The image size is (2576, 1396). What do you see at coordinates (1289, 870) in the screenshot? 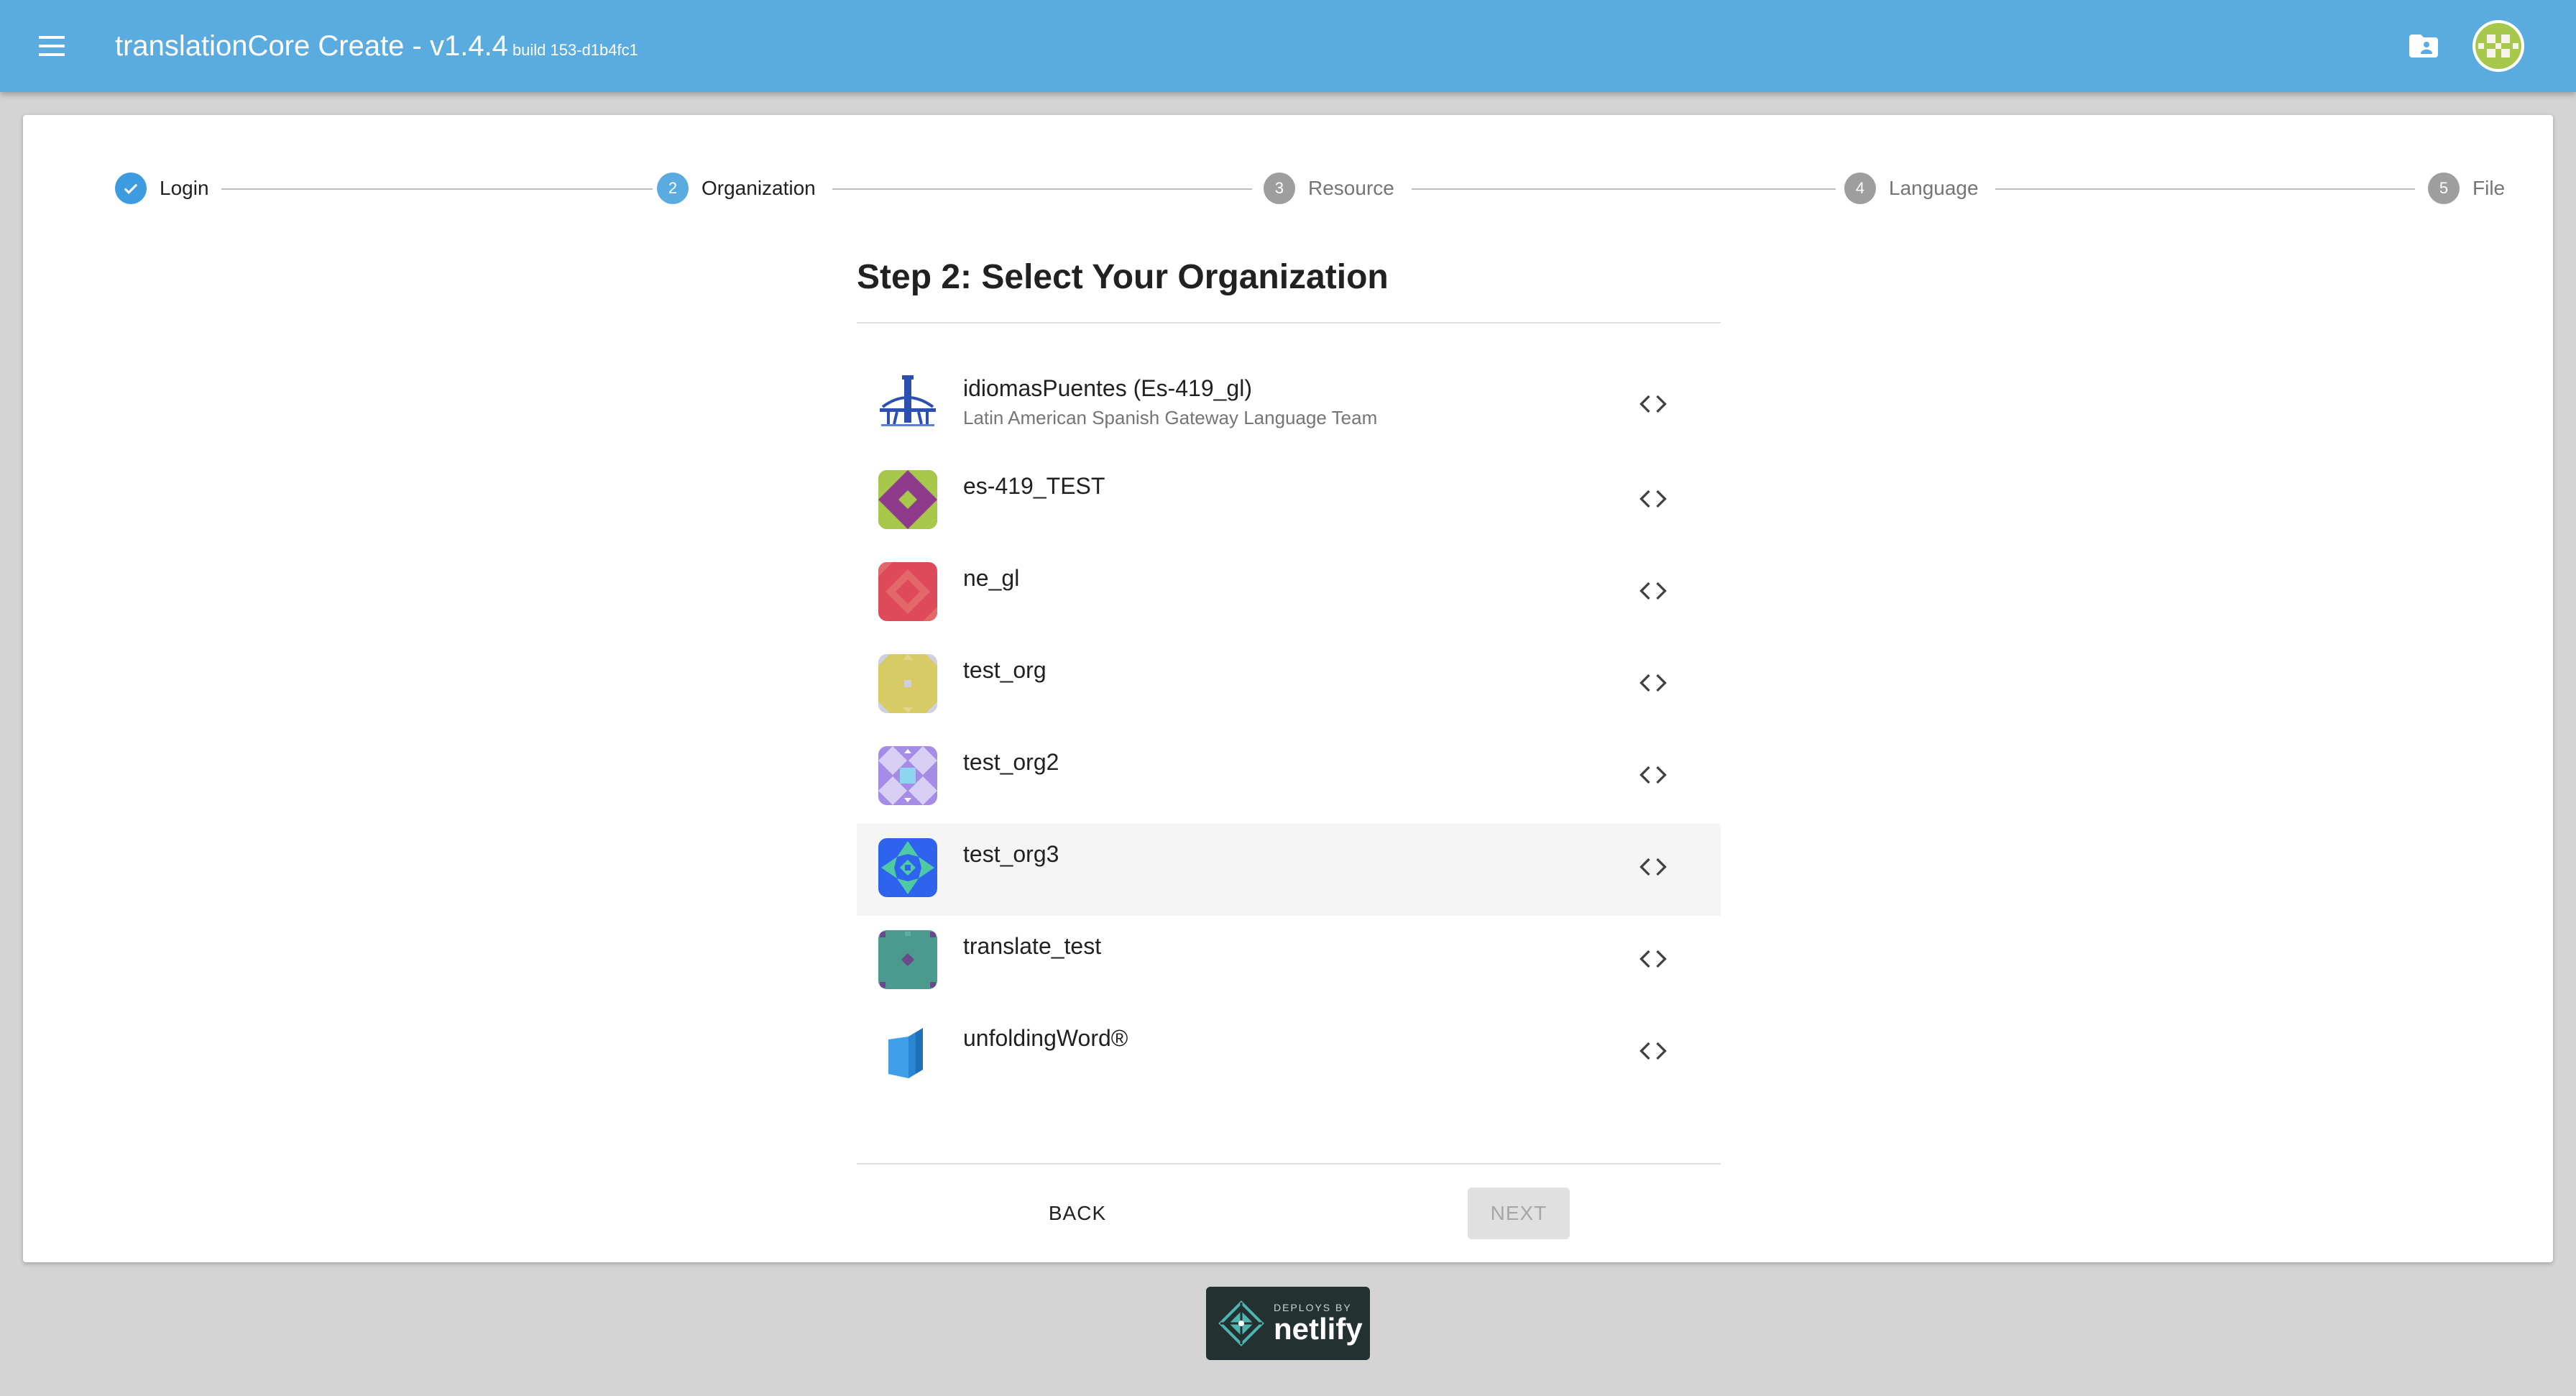
I see `org-item-test-org3: test_org3` at bounding box center [1289, 870].